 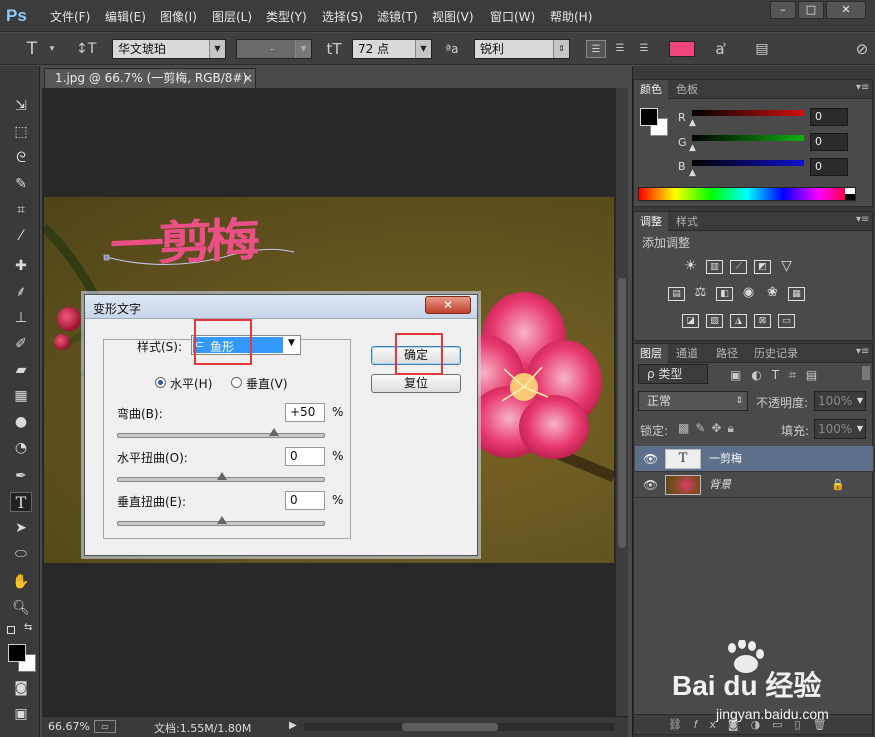 What do you see at coordinates (453, 17) in the screenshot?
I see `menu-view: 视图(V)` at bounding box center [453, 17].